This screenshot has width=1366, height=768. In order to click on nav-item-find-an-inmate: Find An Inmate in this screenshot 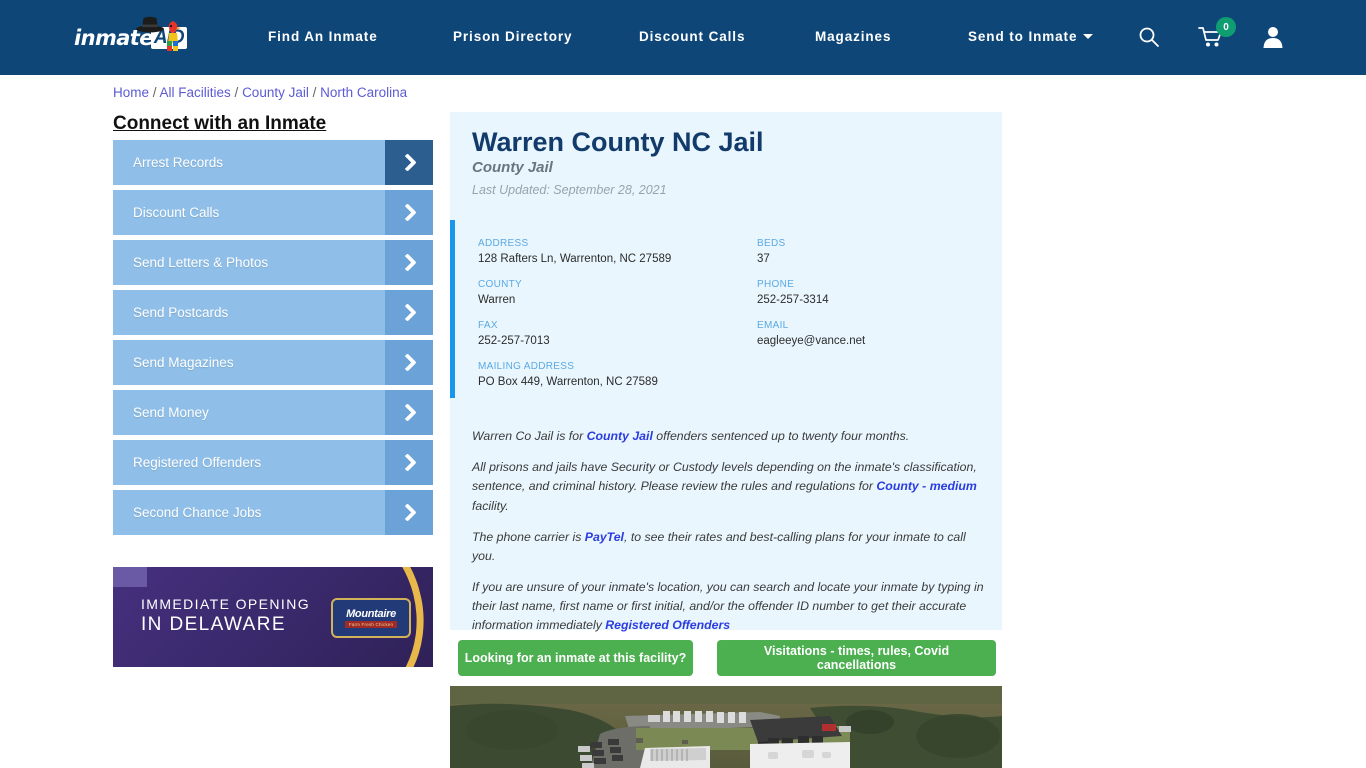, I will do `click(323, 36)`.